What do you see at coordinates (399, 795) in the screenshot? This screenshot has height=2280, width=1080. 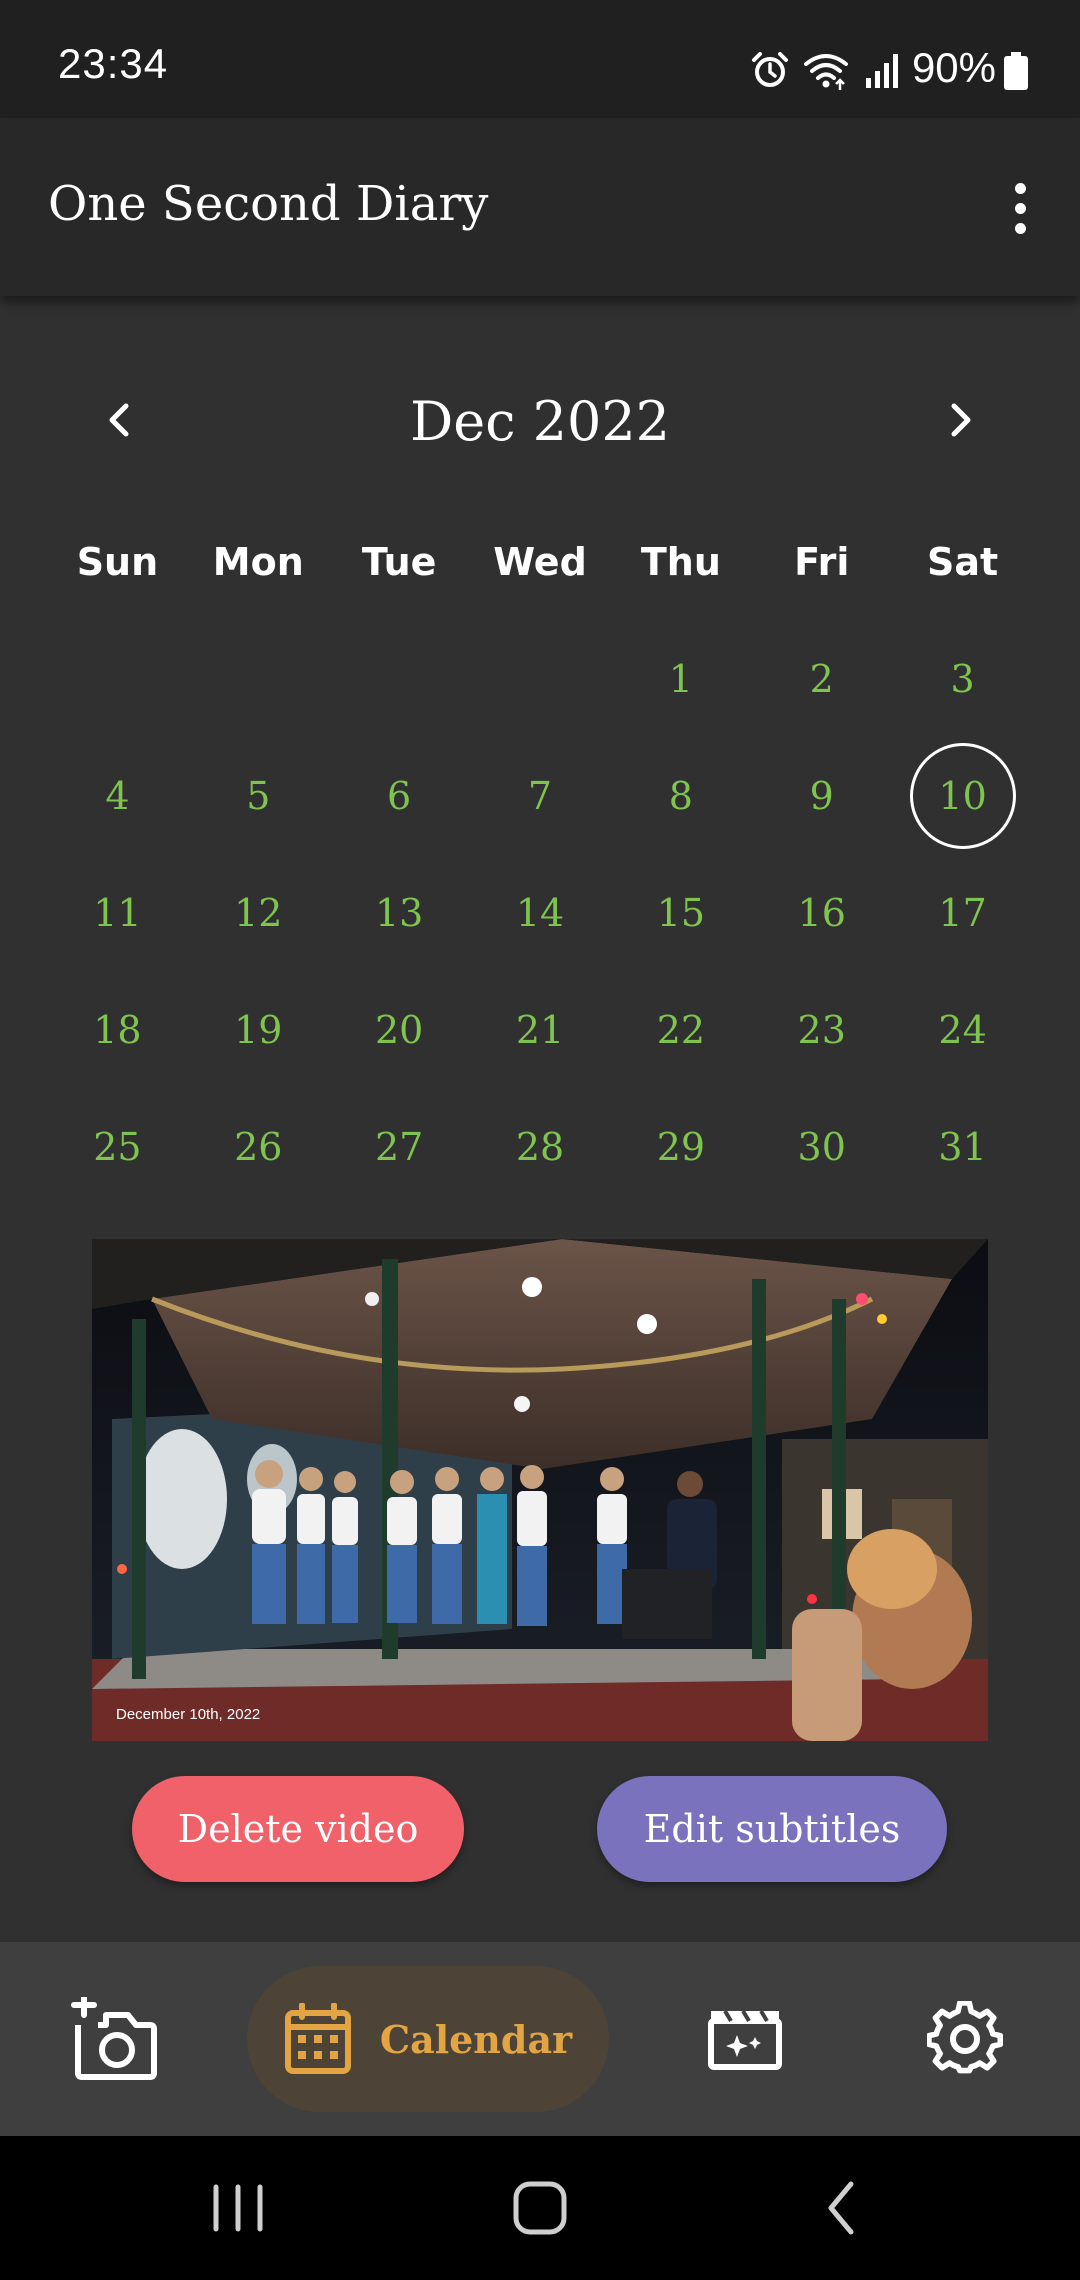 I see `calendar-day: 6` at bounding box center [399, 795].